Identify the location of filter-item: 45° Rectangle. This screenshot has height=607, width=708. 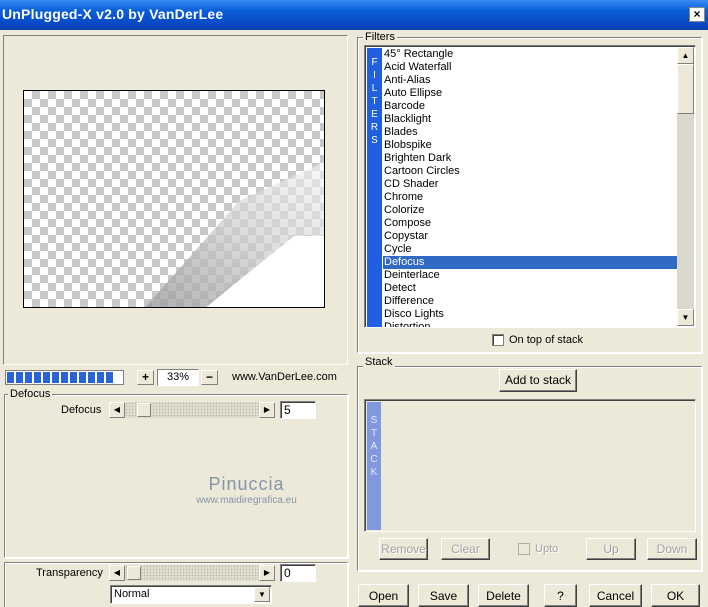
(531, 54).